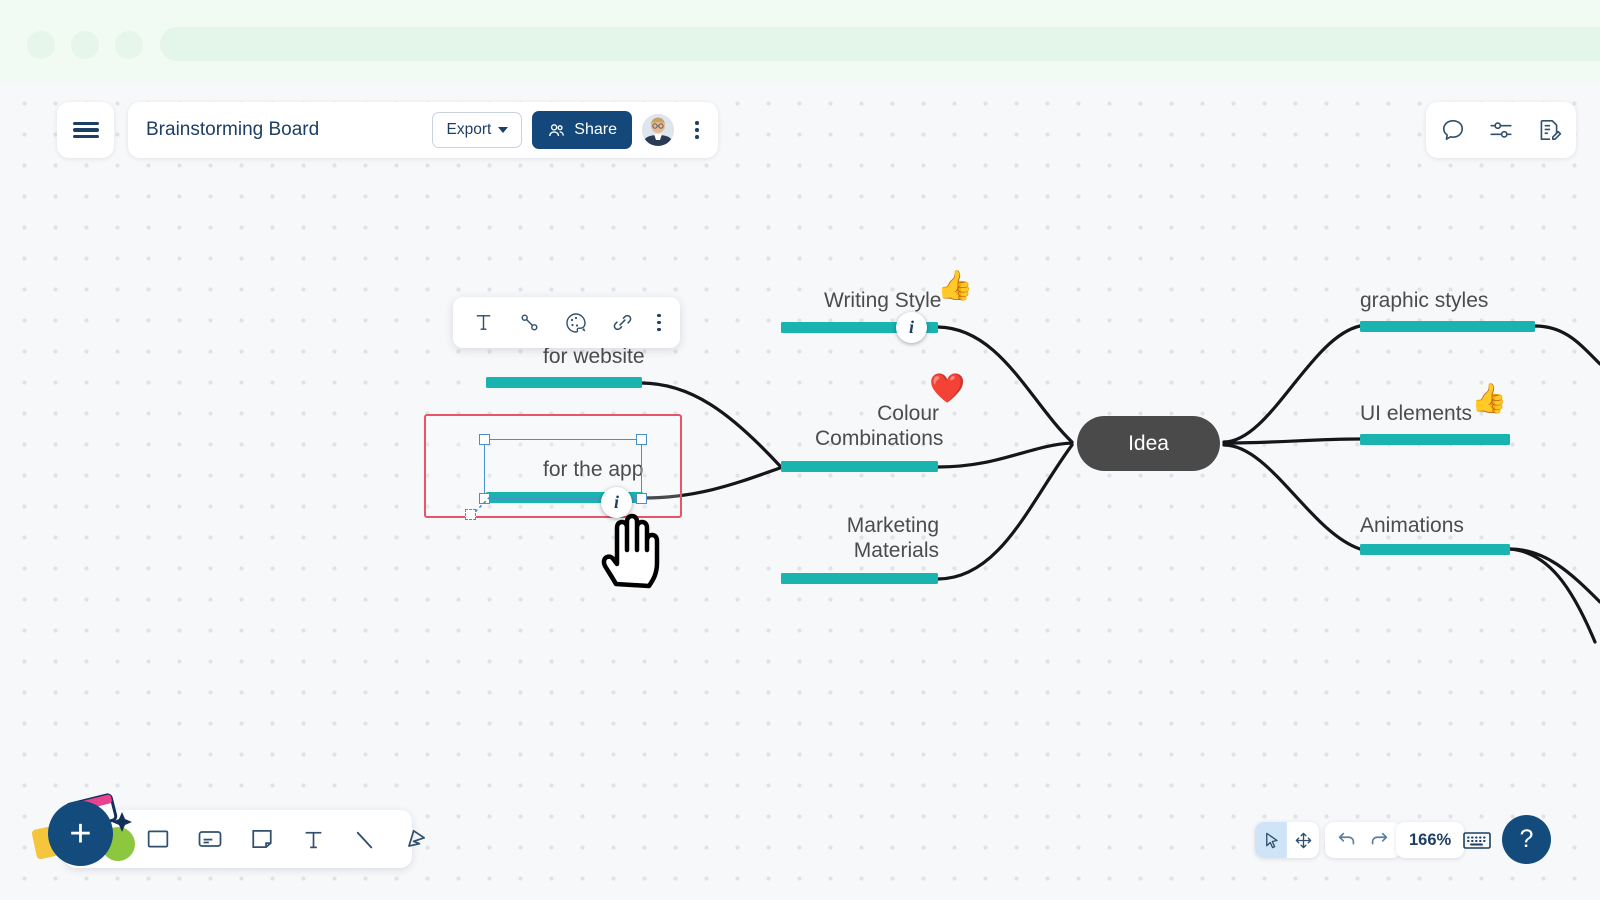 This screenshot has height=900, width=1600. What do you see at coordinates (629, 550) in the screenshot?
I see `hand-cursor-pointer` at bounding box center [629, 550].